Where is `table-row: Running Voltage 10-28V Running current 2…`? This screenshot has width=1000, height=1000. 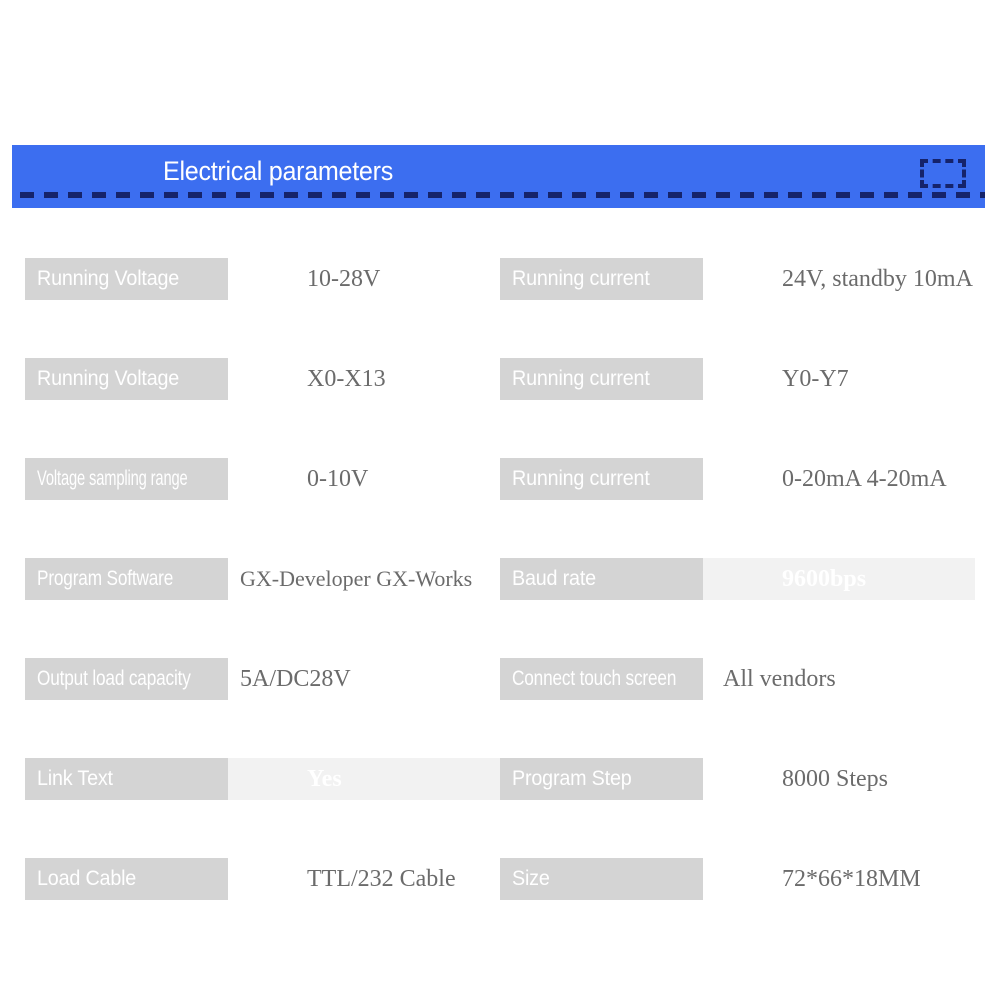
table-row: Running Voltage 10-28V Running current 2… is located at coordinates (500, 308).